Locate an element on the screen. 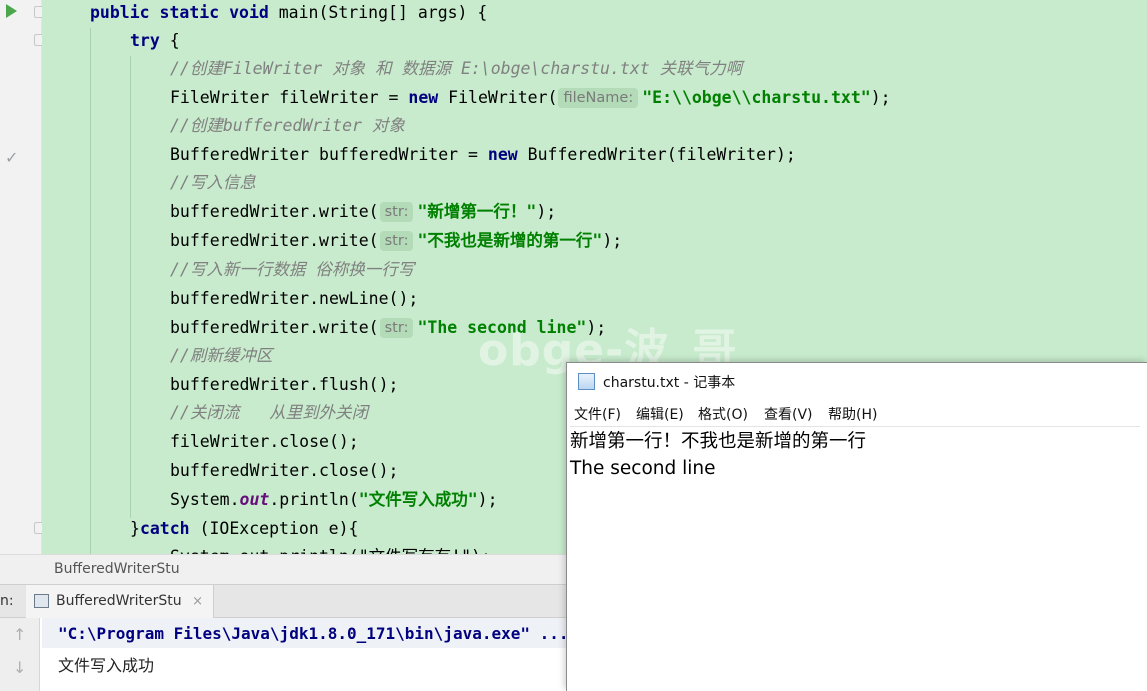 This screenshot has width=1147, height=691. breadcrumb-item: BufferedWriterStu is located at coordinates (117, 569).